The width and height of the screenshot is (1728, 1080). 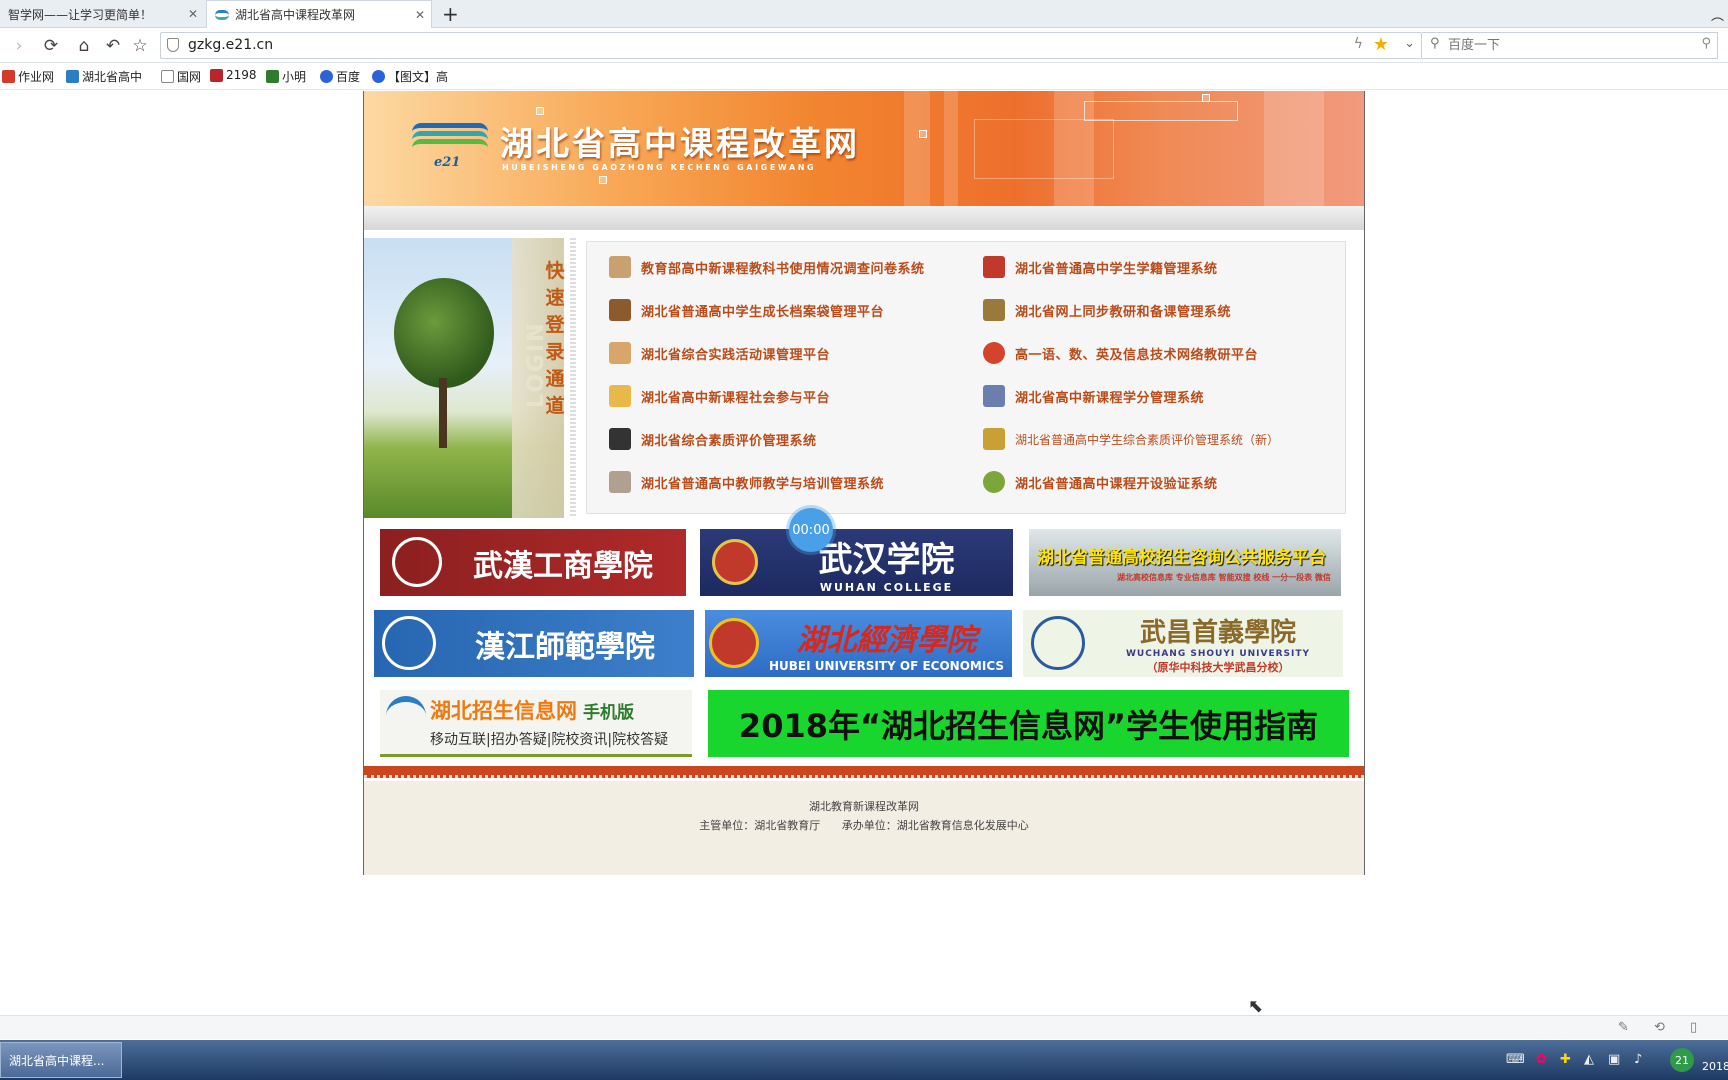 I want to click on decor-wave-border, so click(x=864, y=772).